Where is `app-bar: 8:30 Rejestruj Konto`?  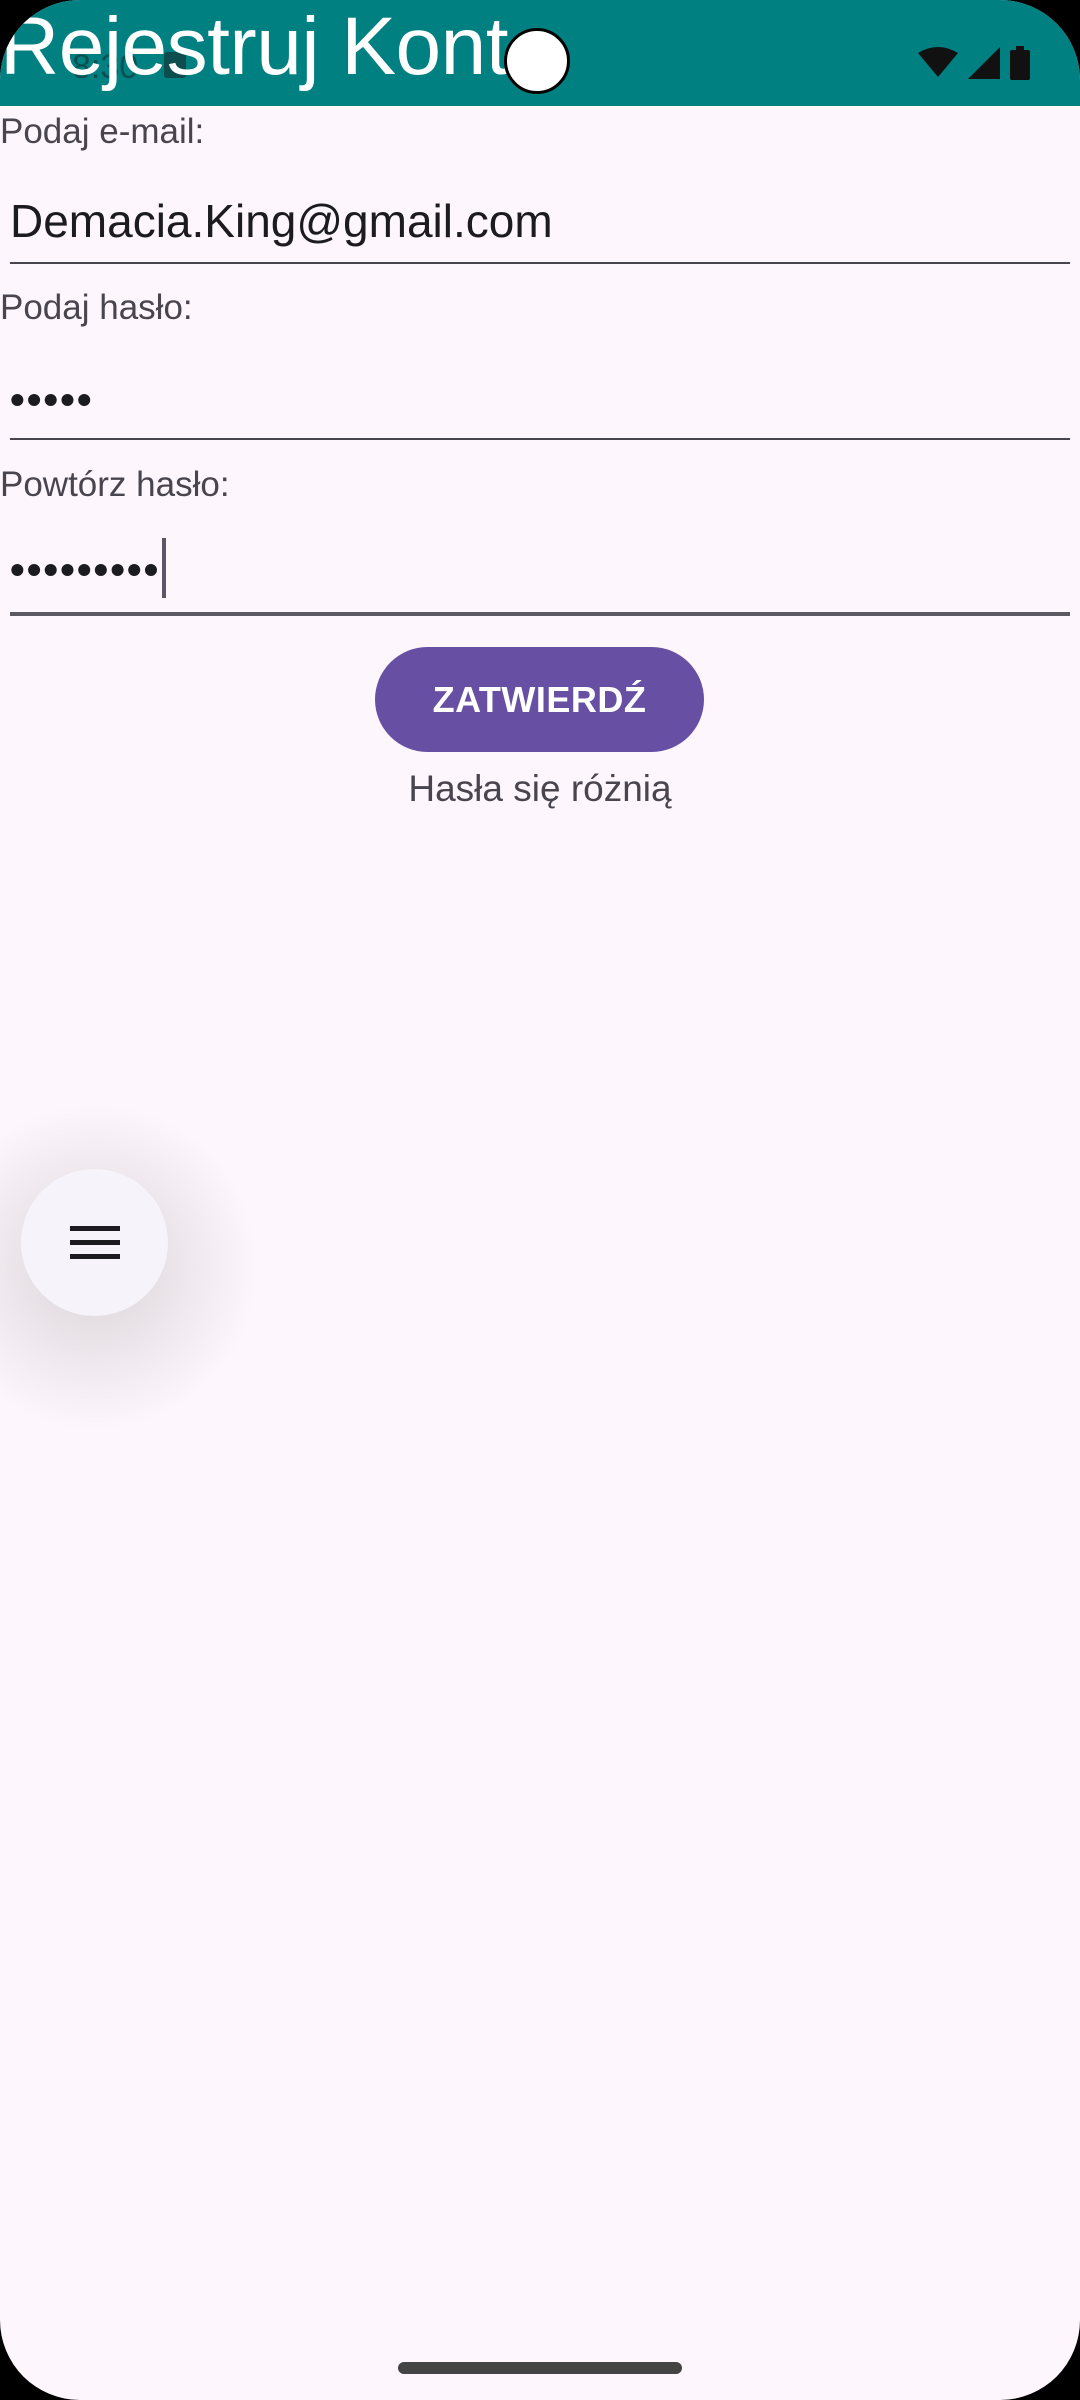
app-bar: 8:30 Rejestruj Konto is located at coordinates (540, 53).